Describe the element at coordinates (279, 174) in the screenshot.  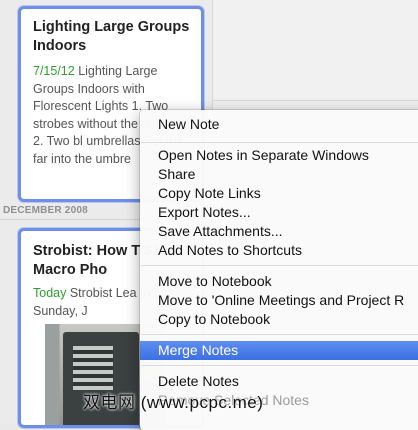
I see `menu-item-share: Share` at that location.